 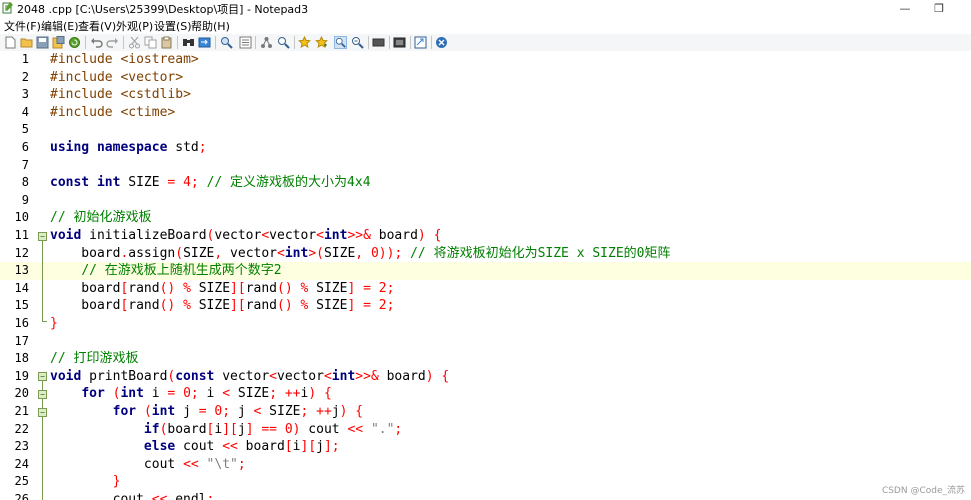 I want to click on line-number: 16, so click(x=21, y=323).